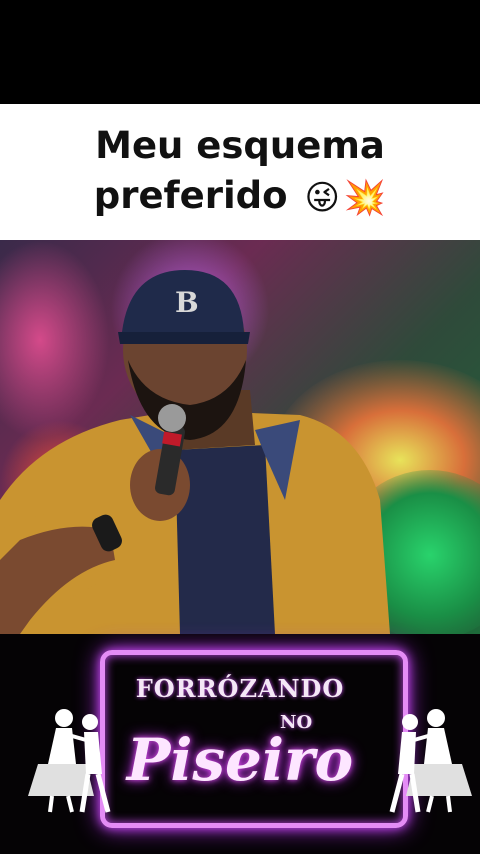  I want to click on dancing-couple-icon, so click(69, 761).